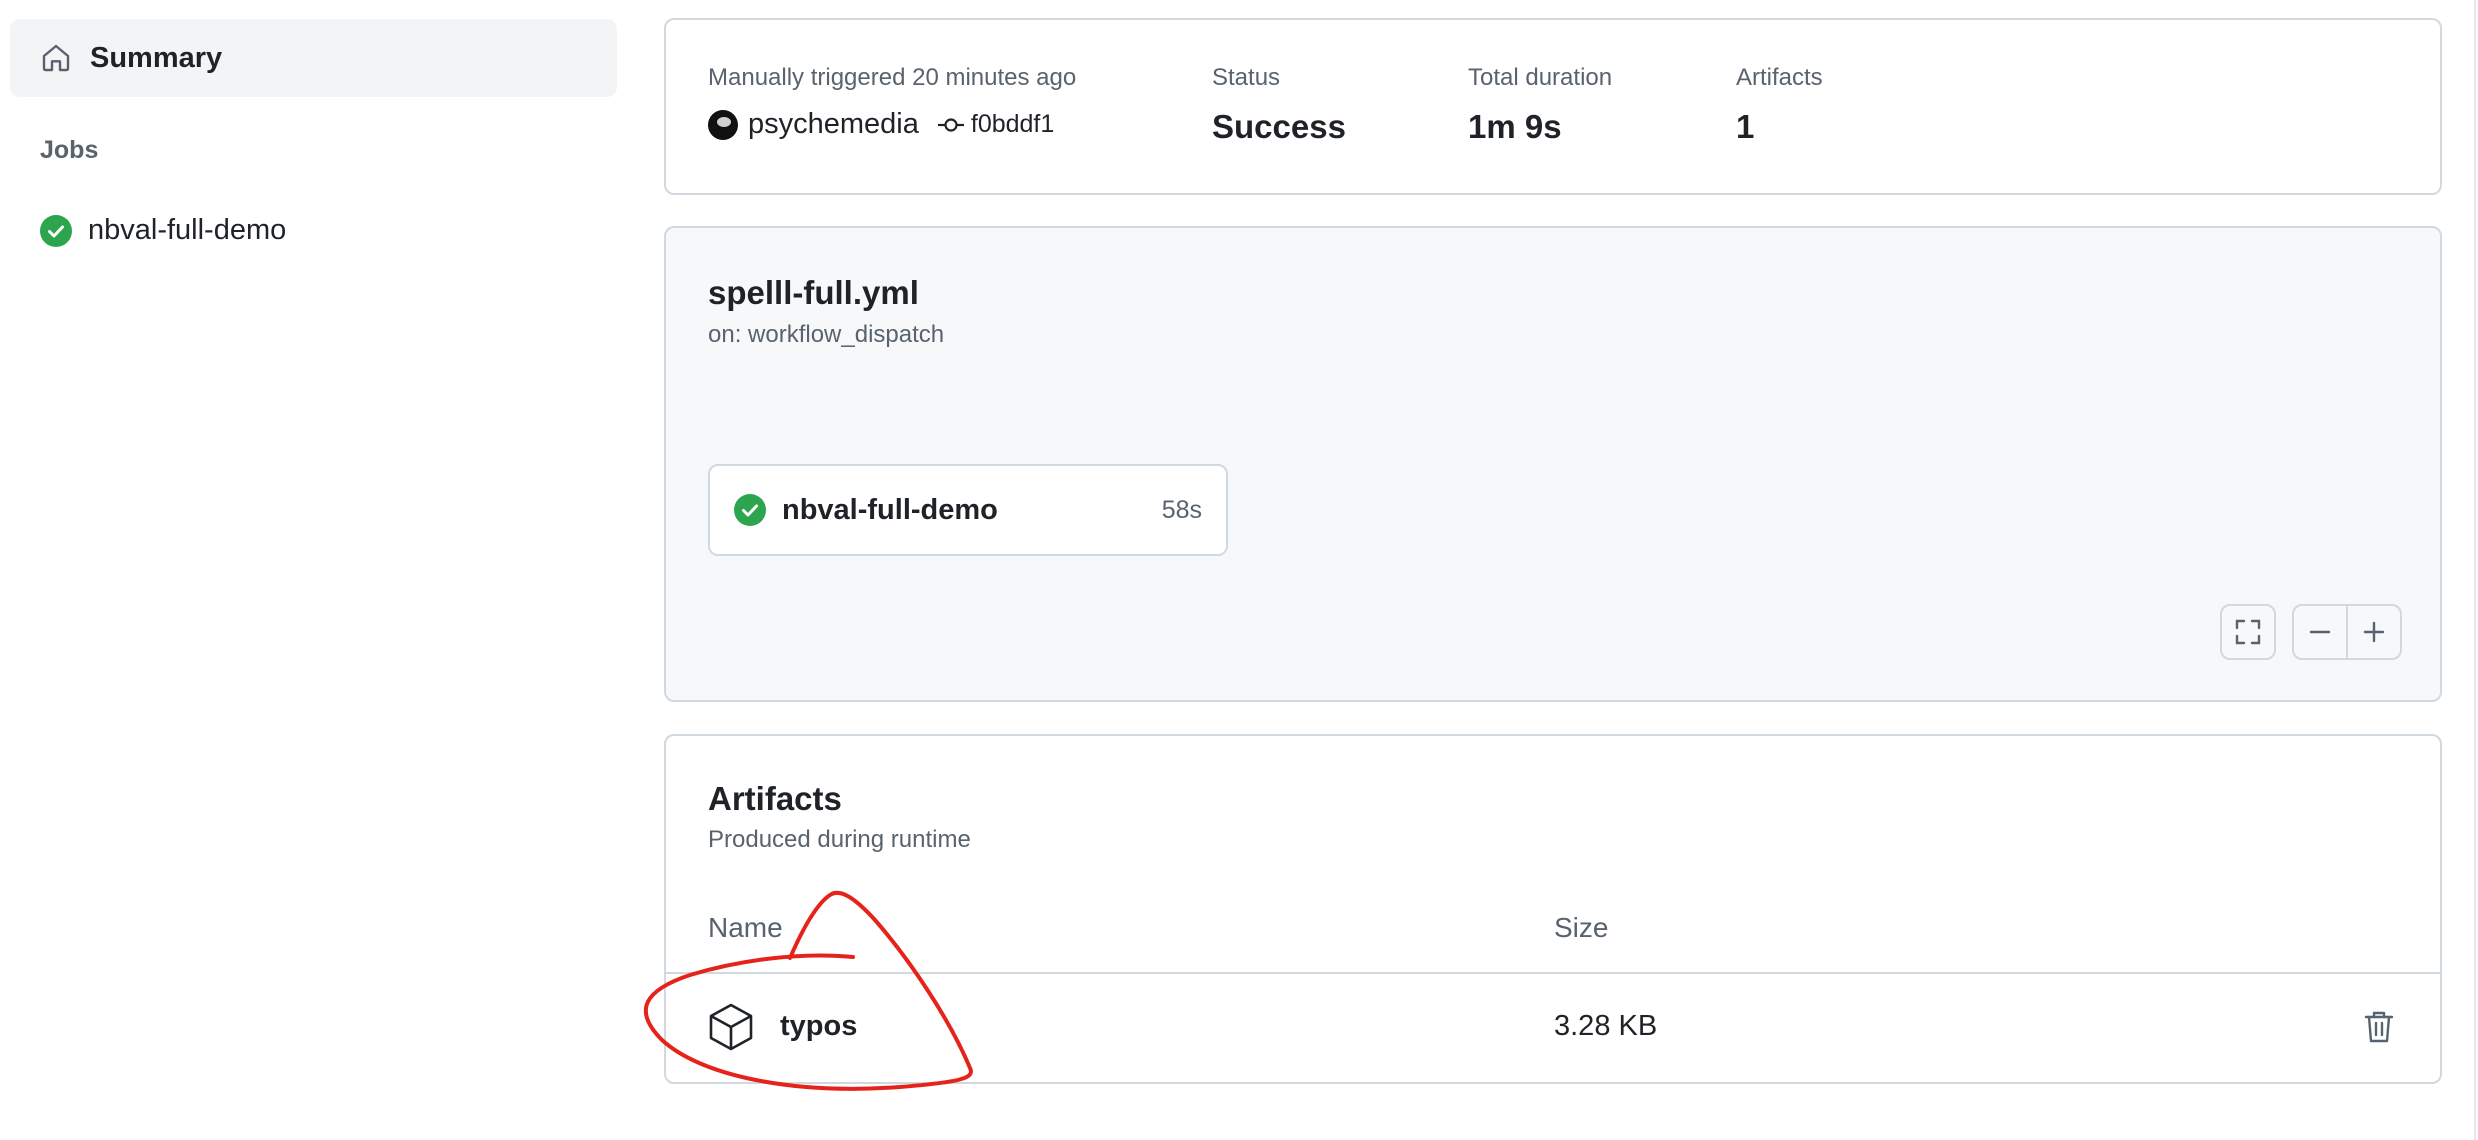 Image resolution: width=2478 pixels, height=1140 pixels. I want to click on avatar, so click(723, 124).